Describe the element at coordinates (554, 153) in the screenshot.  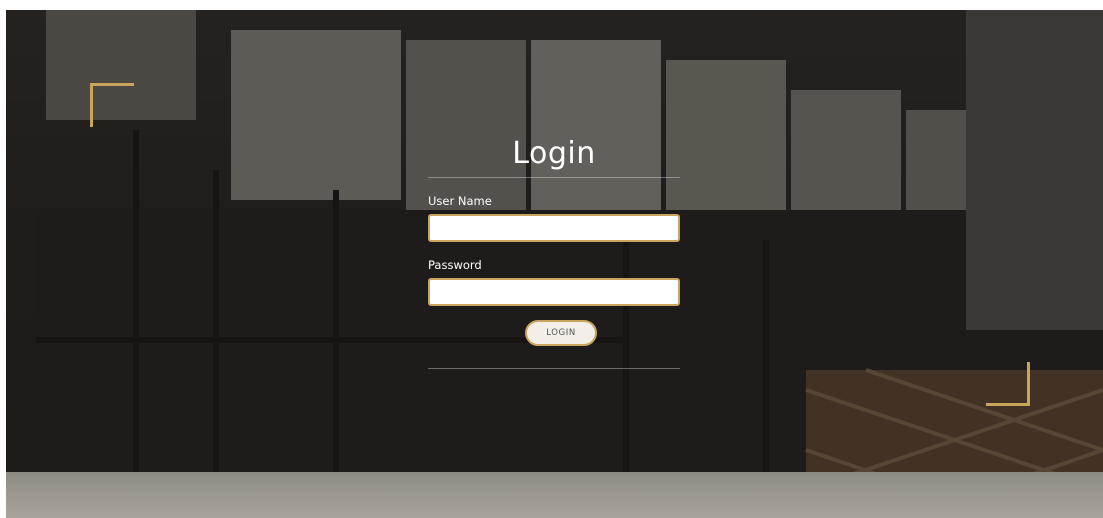
I see `login-title: Login` at that location.